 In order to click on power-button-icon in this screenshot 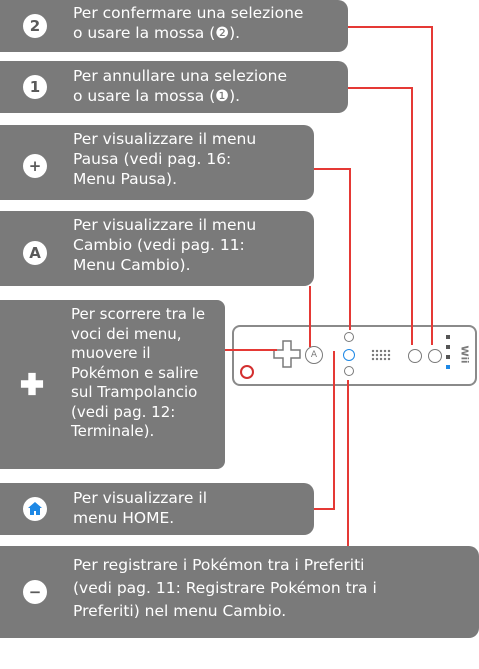, I will do `click(247, 372)`.